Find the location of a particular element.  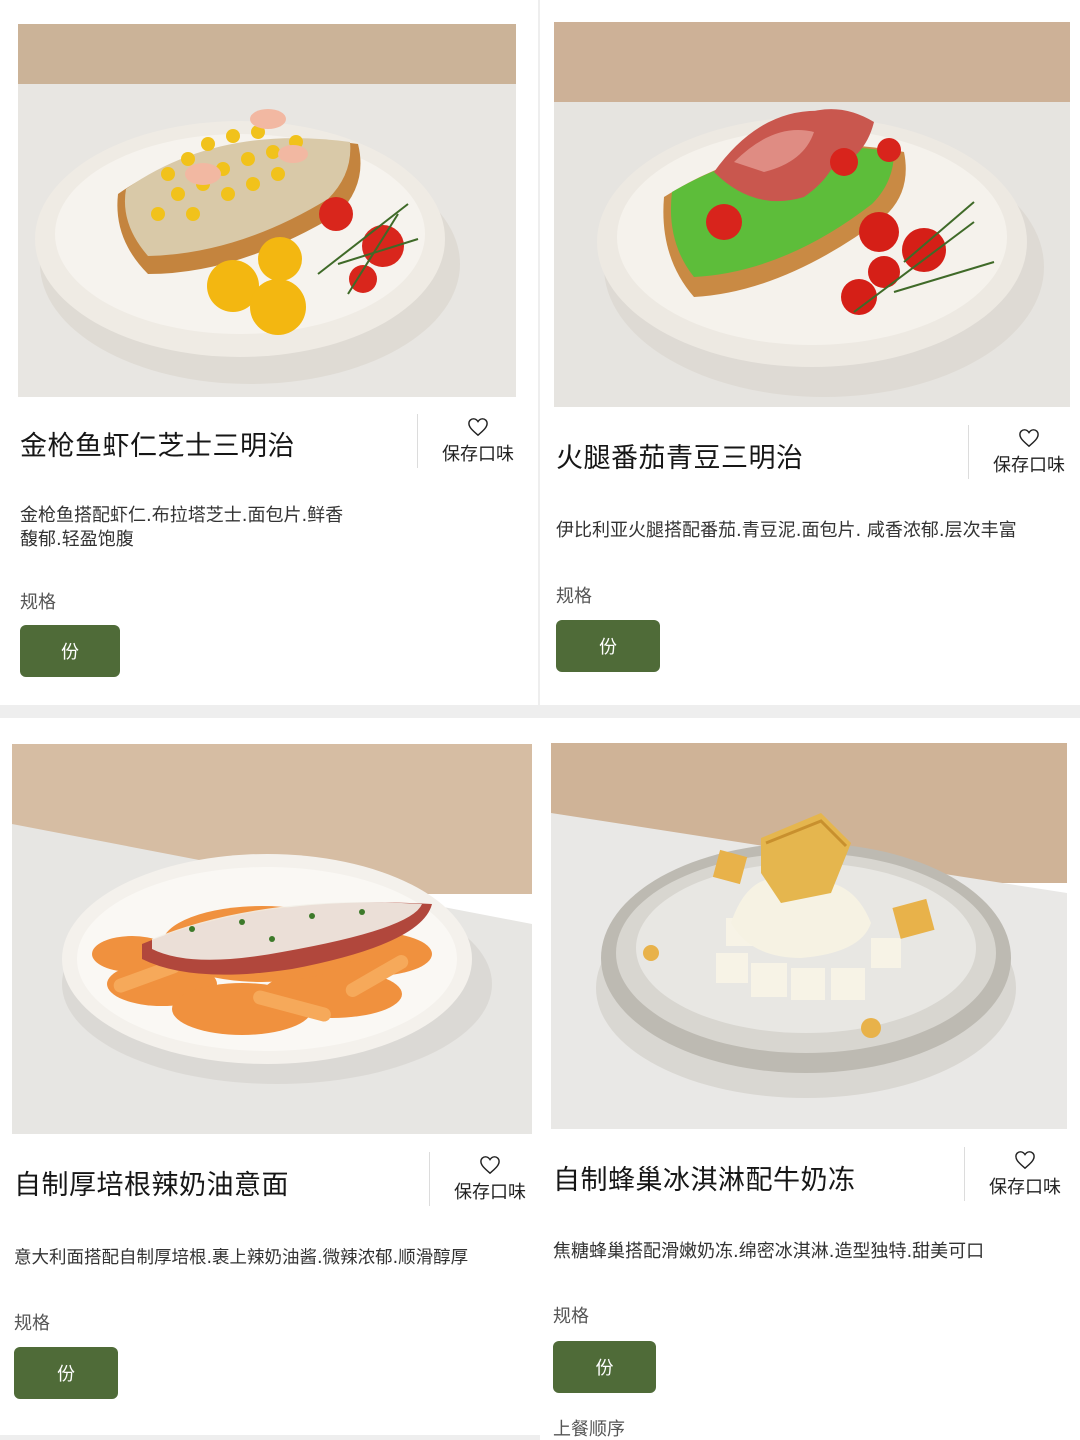

dish-description: 伊比利亚火腿搭配番茄.青豆泥.面包片. 咸香浓郁.层次丰富 is located at coordinates (786, 530).